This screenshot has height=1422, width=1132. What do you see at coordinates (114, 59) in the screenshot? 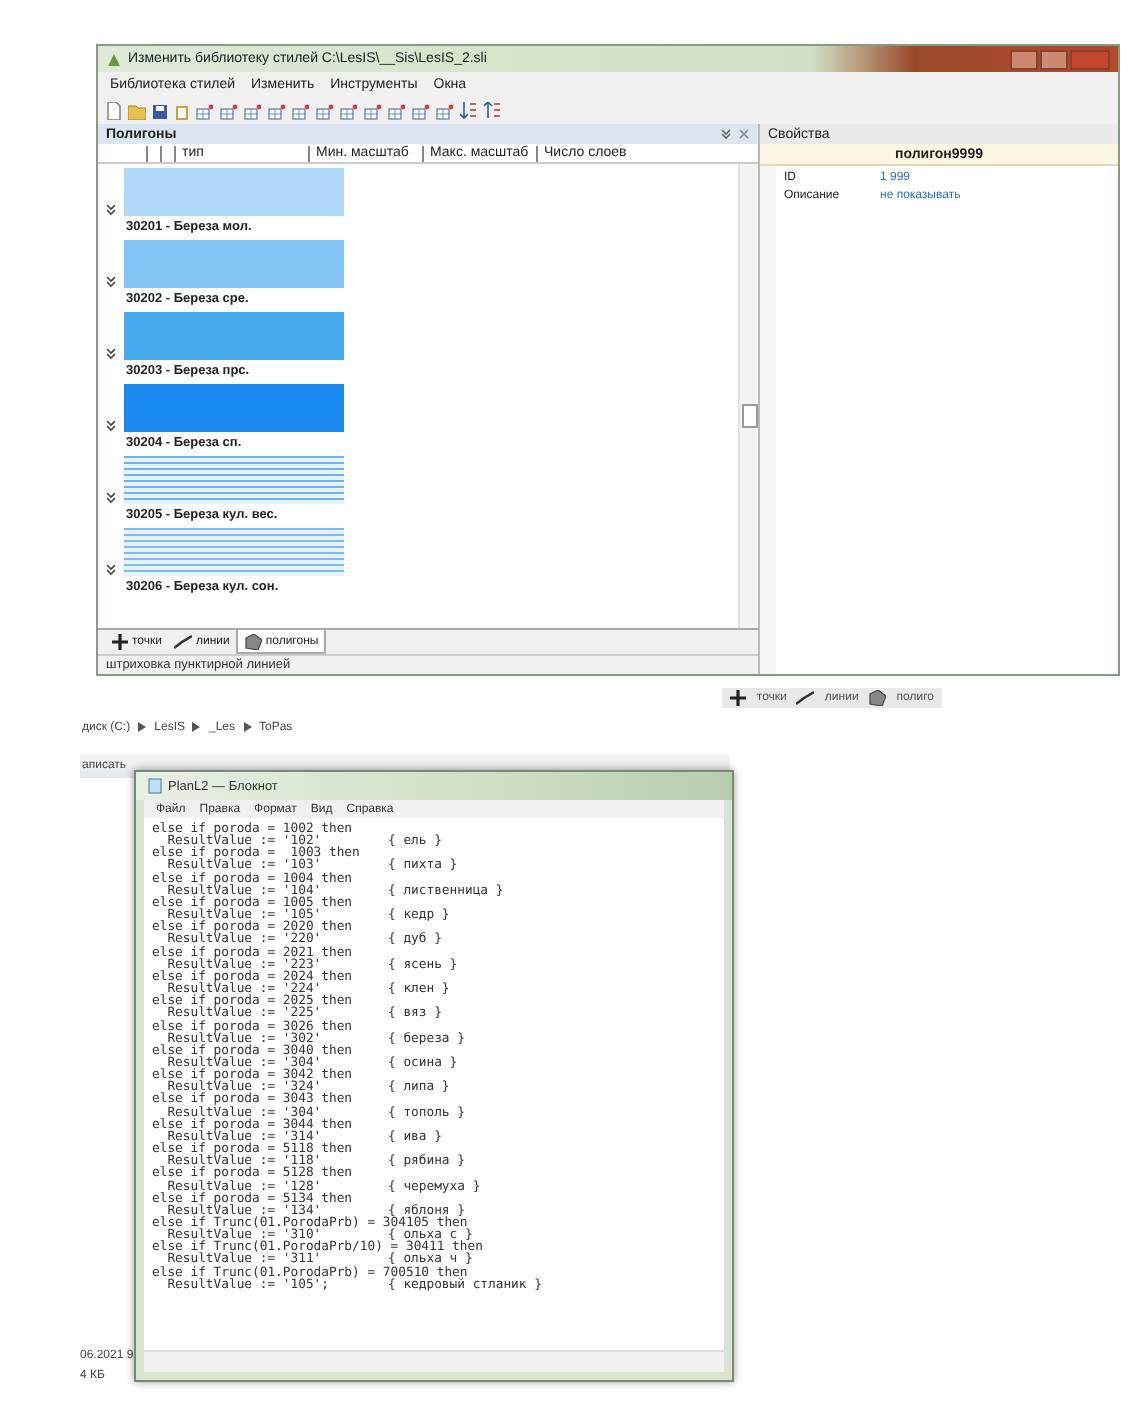
I see `app-icon` at bounding box center [114, 59].